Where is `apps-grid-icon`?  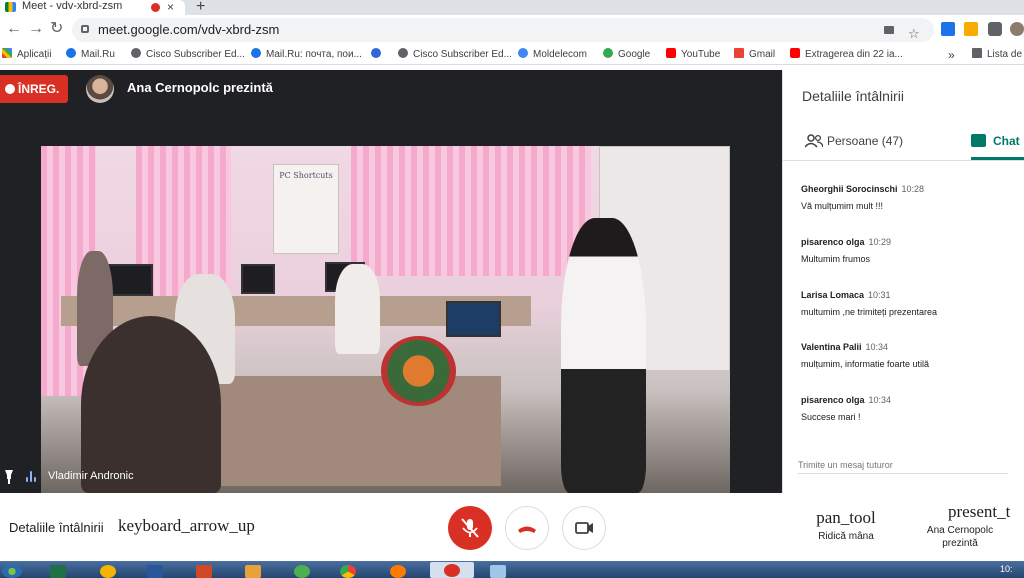
apps-grid-icon is located at coordinates (7, 53).